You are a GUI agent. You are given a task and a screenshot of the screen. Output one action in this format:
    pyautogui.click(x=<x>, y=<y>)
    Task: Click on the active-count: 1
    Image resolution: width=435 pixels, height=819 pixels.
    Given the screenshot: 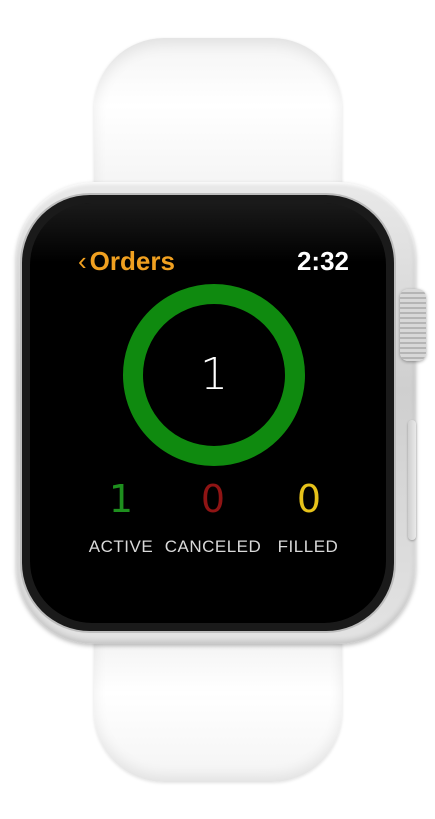 What is the action you would take?
    pyautogui.click(x=121, y=499)
    